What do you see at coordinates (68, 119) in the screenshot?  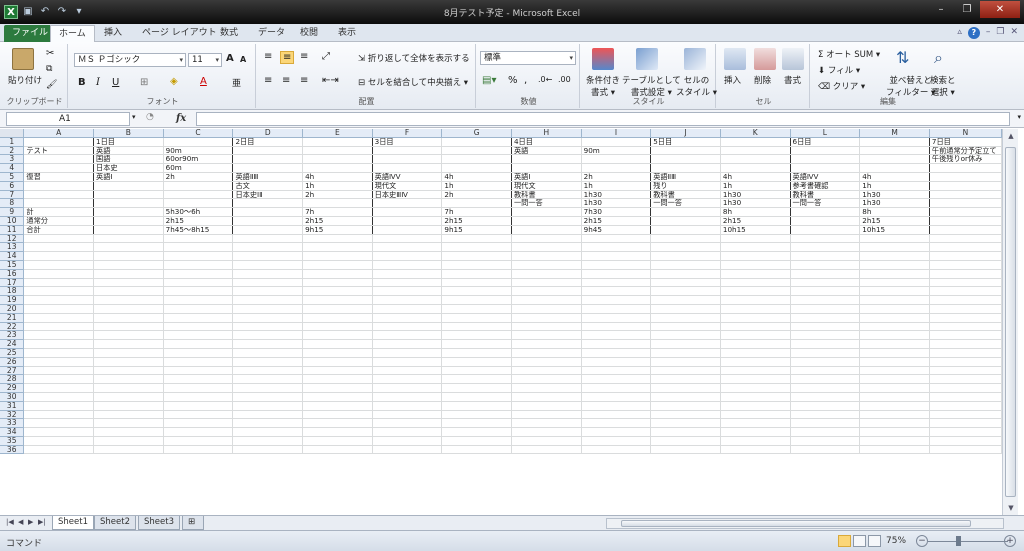 I see `name-box: A1` at bounding box center [68, 119].